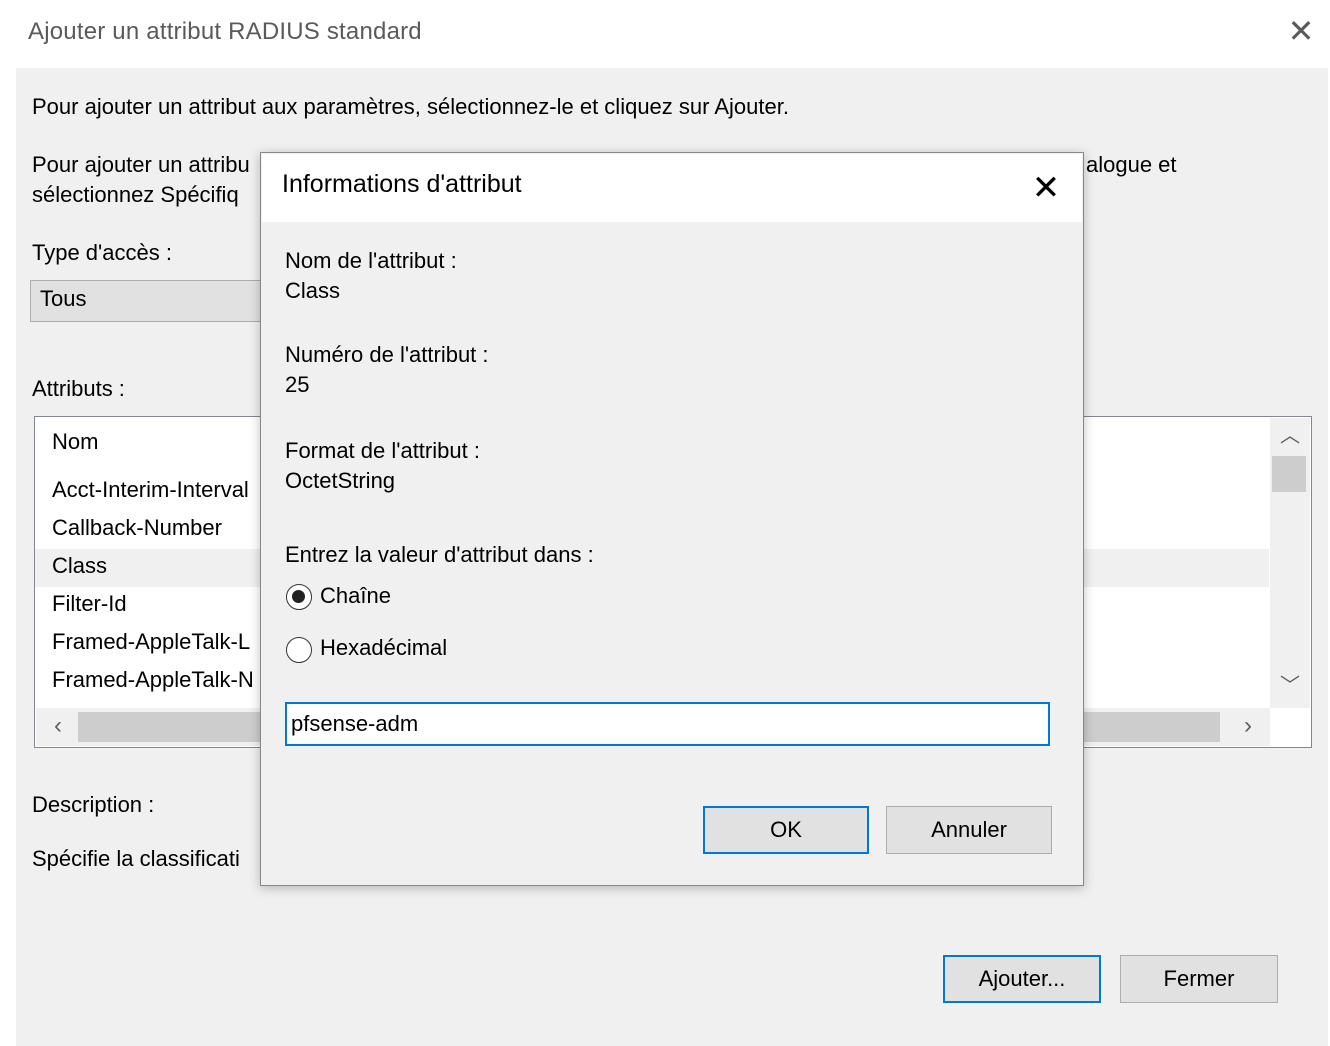 This screenshot has height=1046, width=1330. I want to click on radio-string-label: Chaîne, so click(355, 596).